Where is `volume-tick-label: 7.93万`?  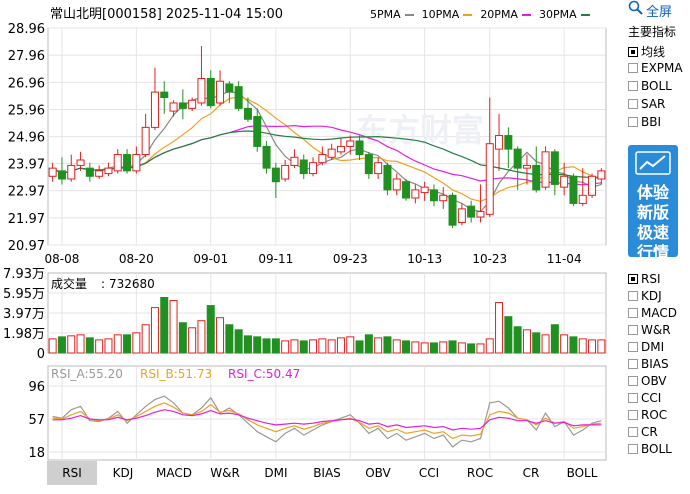 volume-tick-label: 7.93万 is located at coordinates (24, 274).